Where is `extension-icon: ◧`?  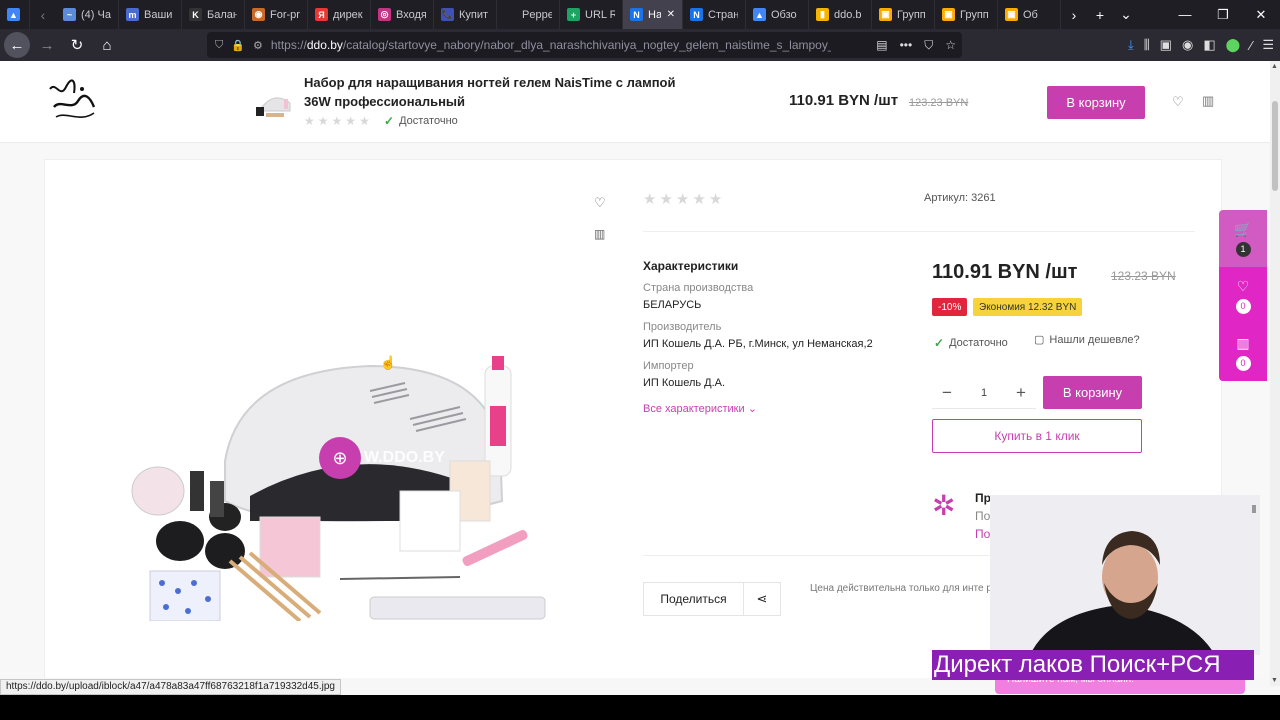 extension-icon: ◧ is located at coordinates (1209, 45).